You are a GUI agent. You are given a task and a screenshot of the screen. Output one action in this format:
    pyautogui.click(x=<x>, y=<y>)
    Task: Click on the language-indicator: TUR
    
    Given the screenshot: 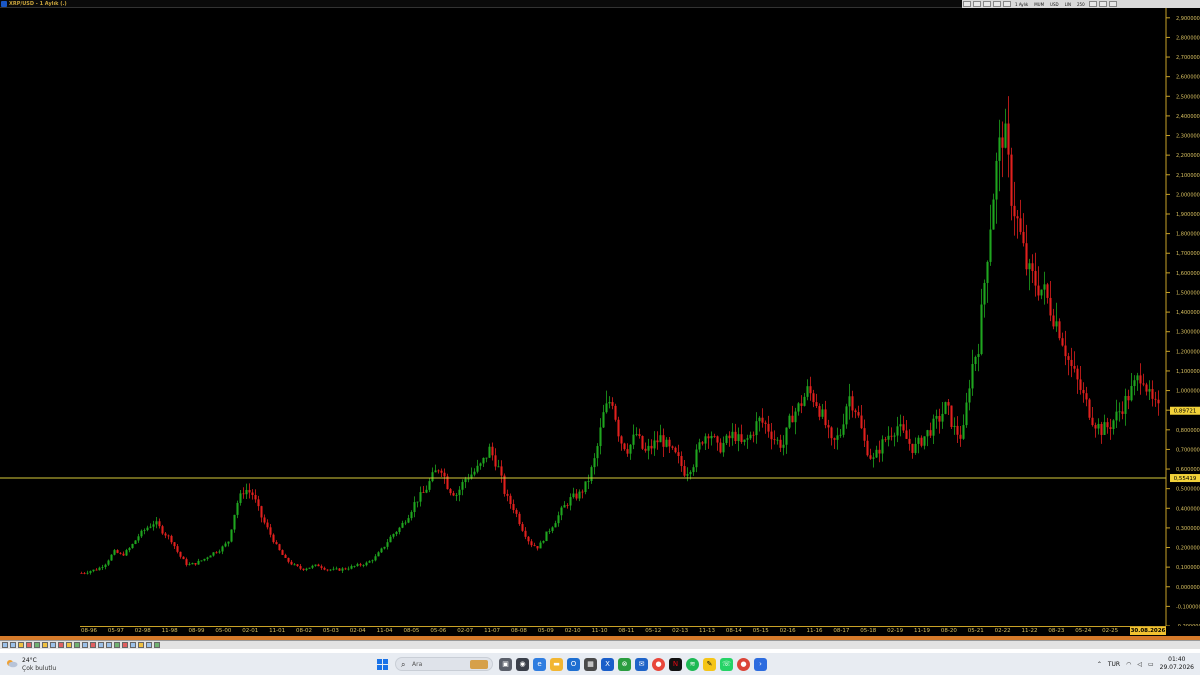 What is the action you would take?
    pyautogui.click(x=1114, y=664)
    